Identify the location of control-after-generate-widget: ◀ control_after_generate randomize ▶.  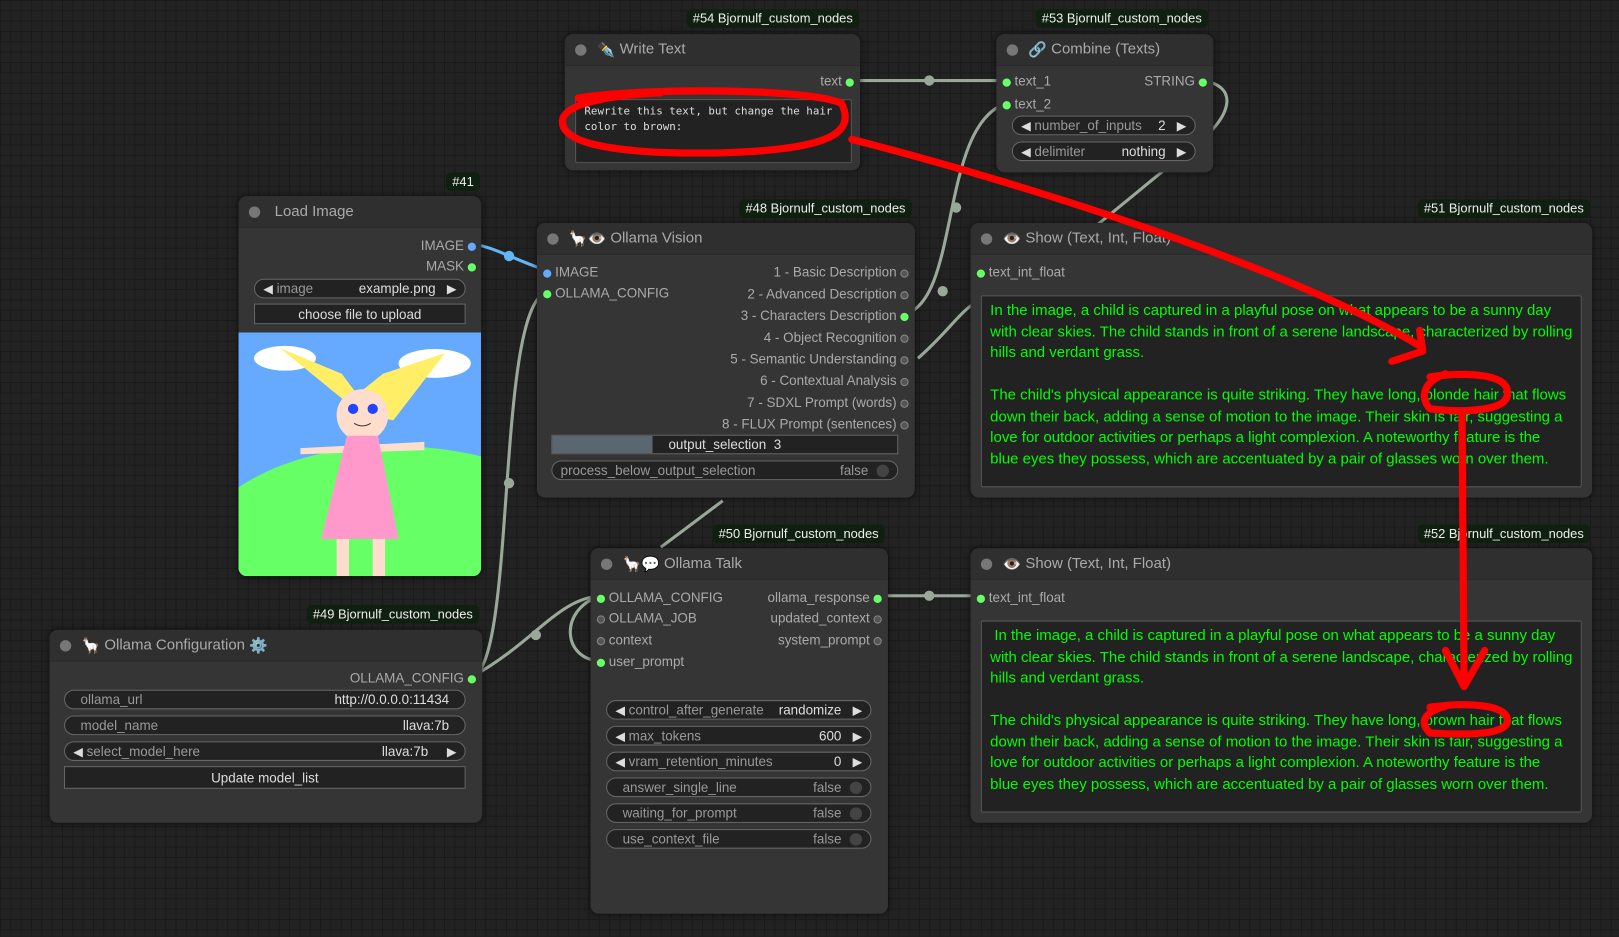
(739, 710).